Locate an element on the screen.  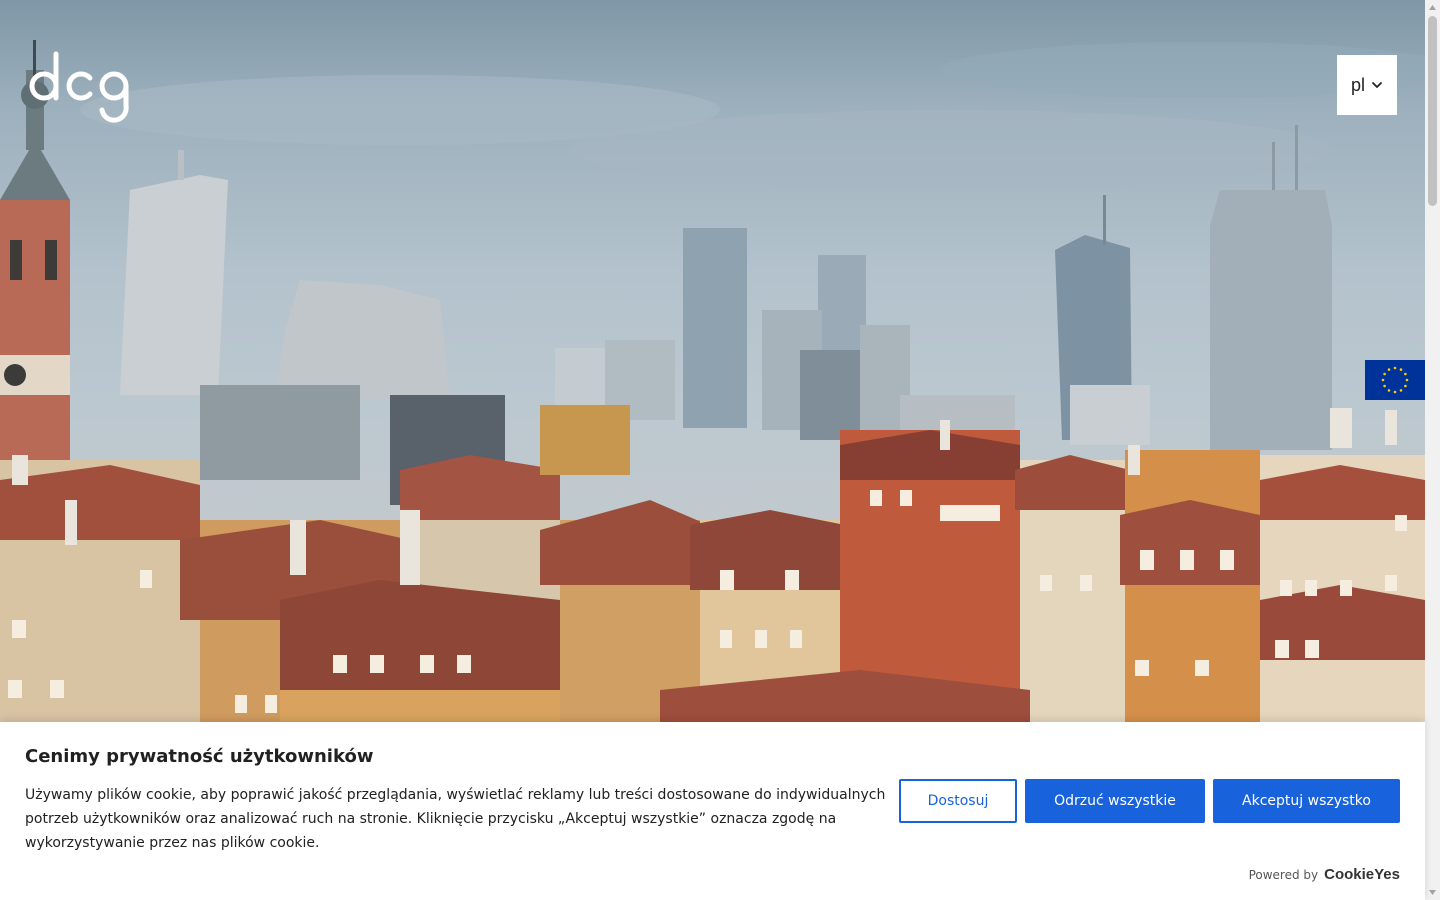
customize-cookies-button: Dostosuj is located at coordinates (958, 801).